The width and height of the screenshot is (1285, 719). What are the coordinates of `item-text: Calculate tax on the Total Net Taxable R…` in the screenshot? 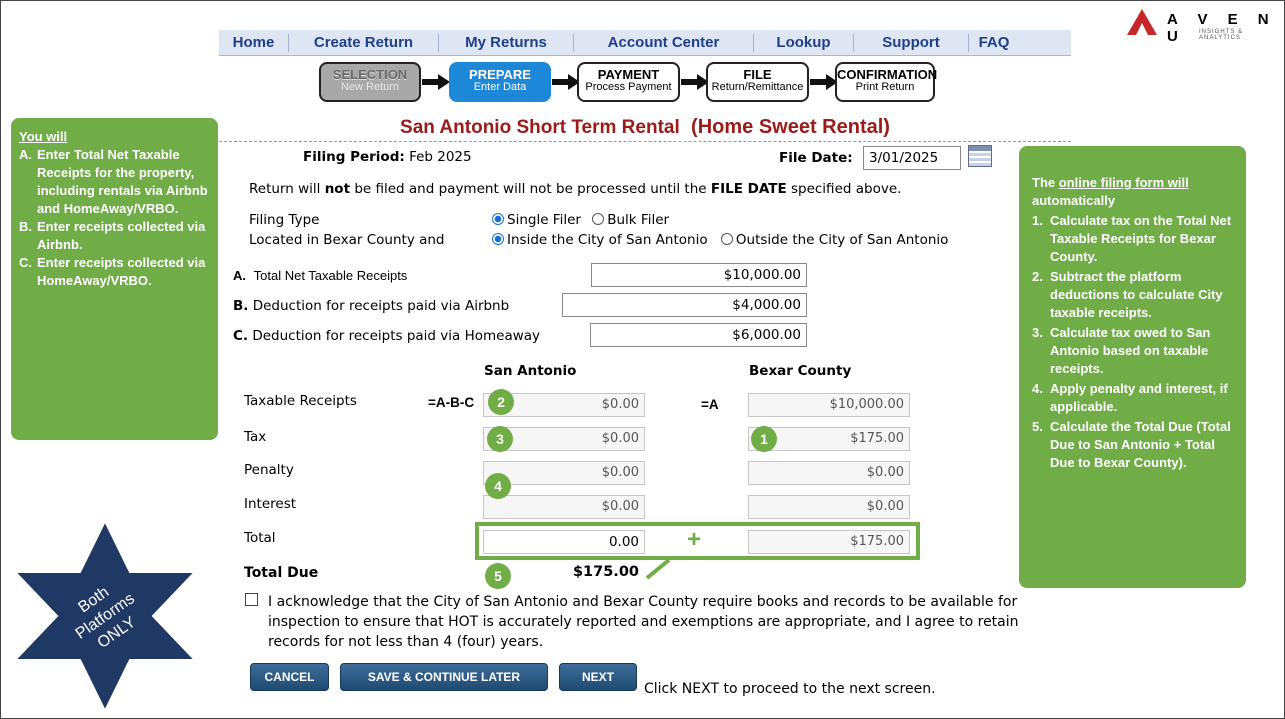 It's located at (1141, 238).